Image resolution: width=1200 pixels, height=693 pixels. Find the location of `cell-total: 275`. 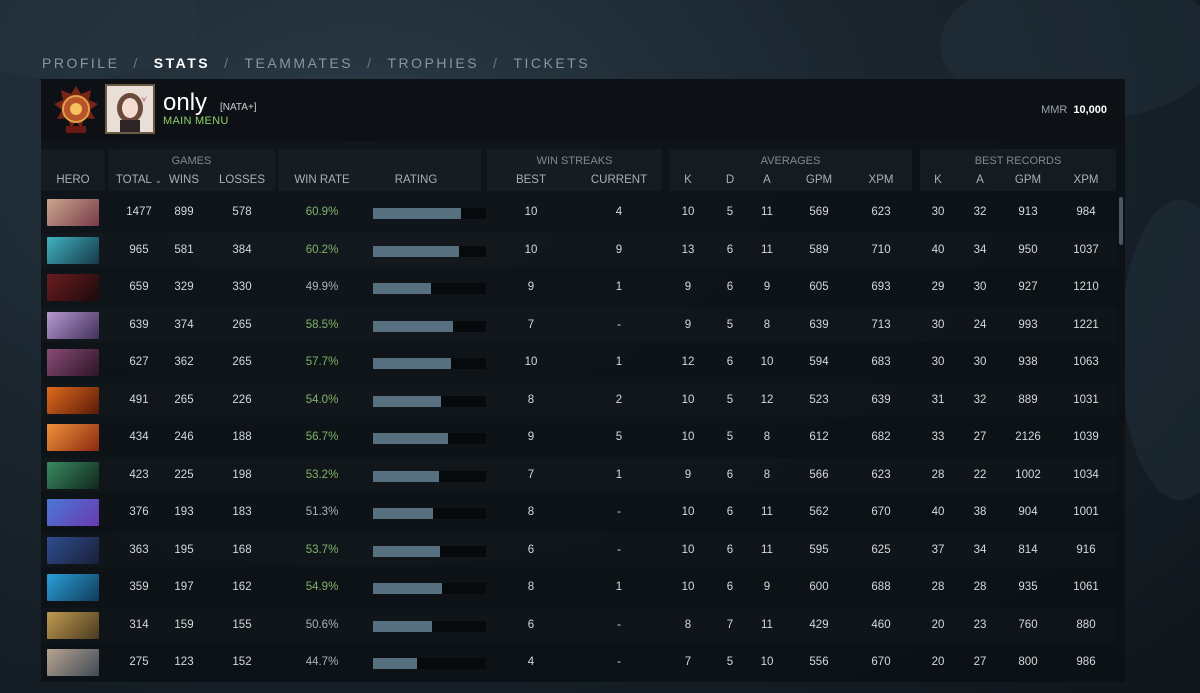

cell-total: 275 is located at coordinates (139, 662).